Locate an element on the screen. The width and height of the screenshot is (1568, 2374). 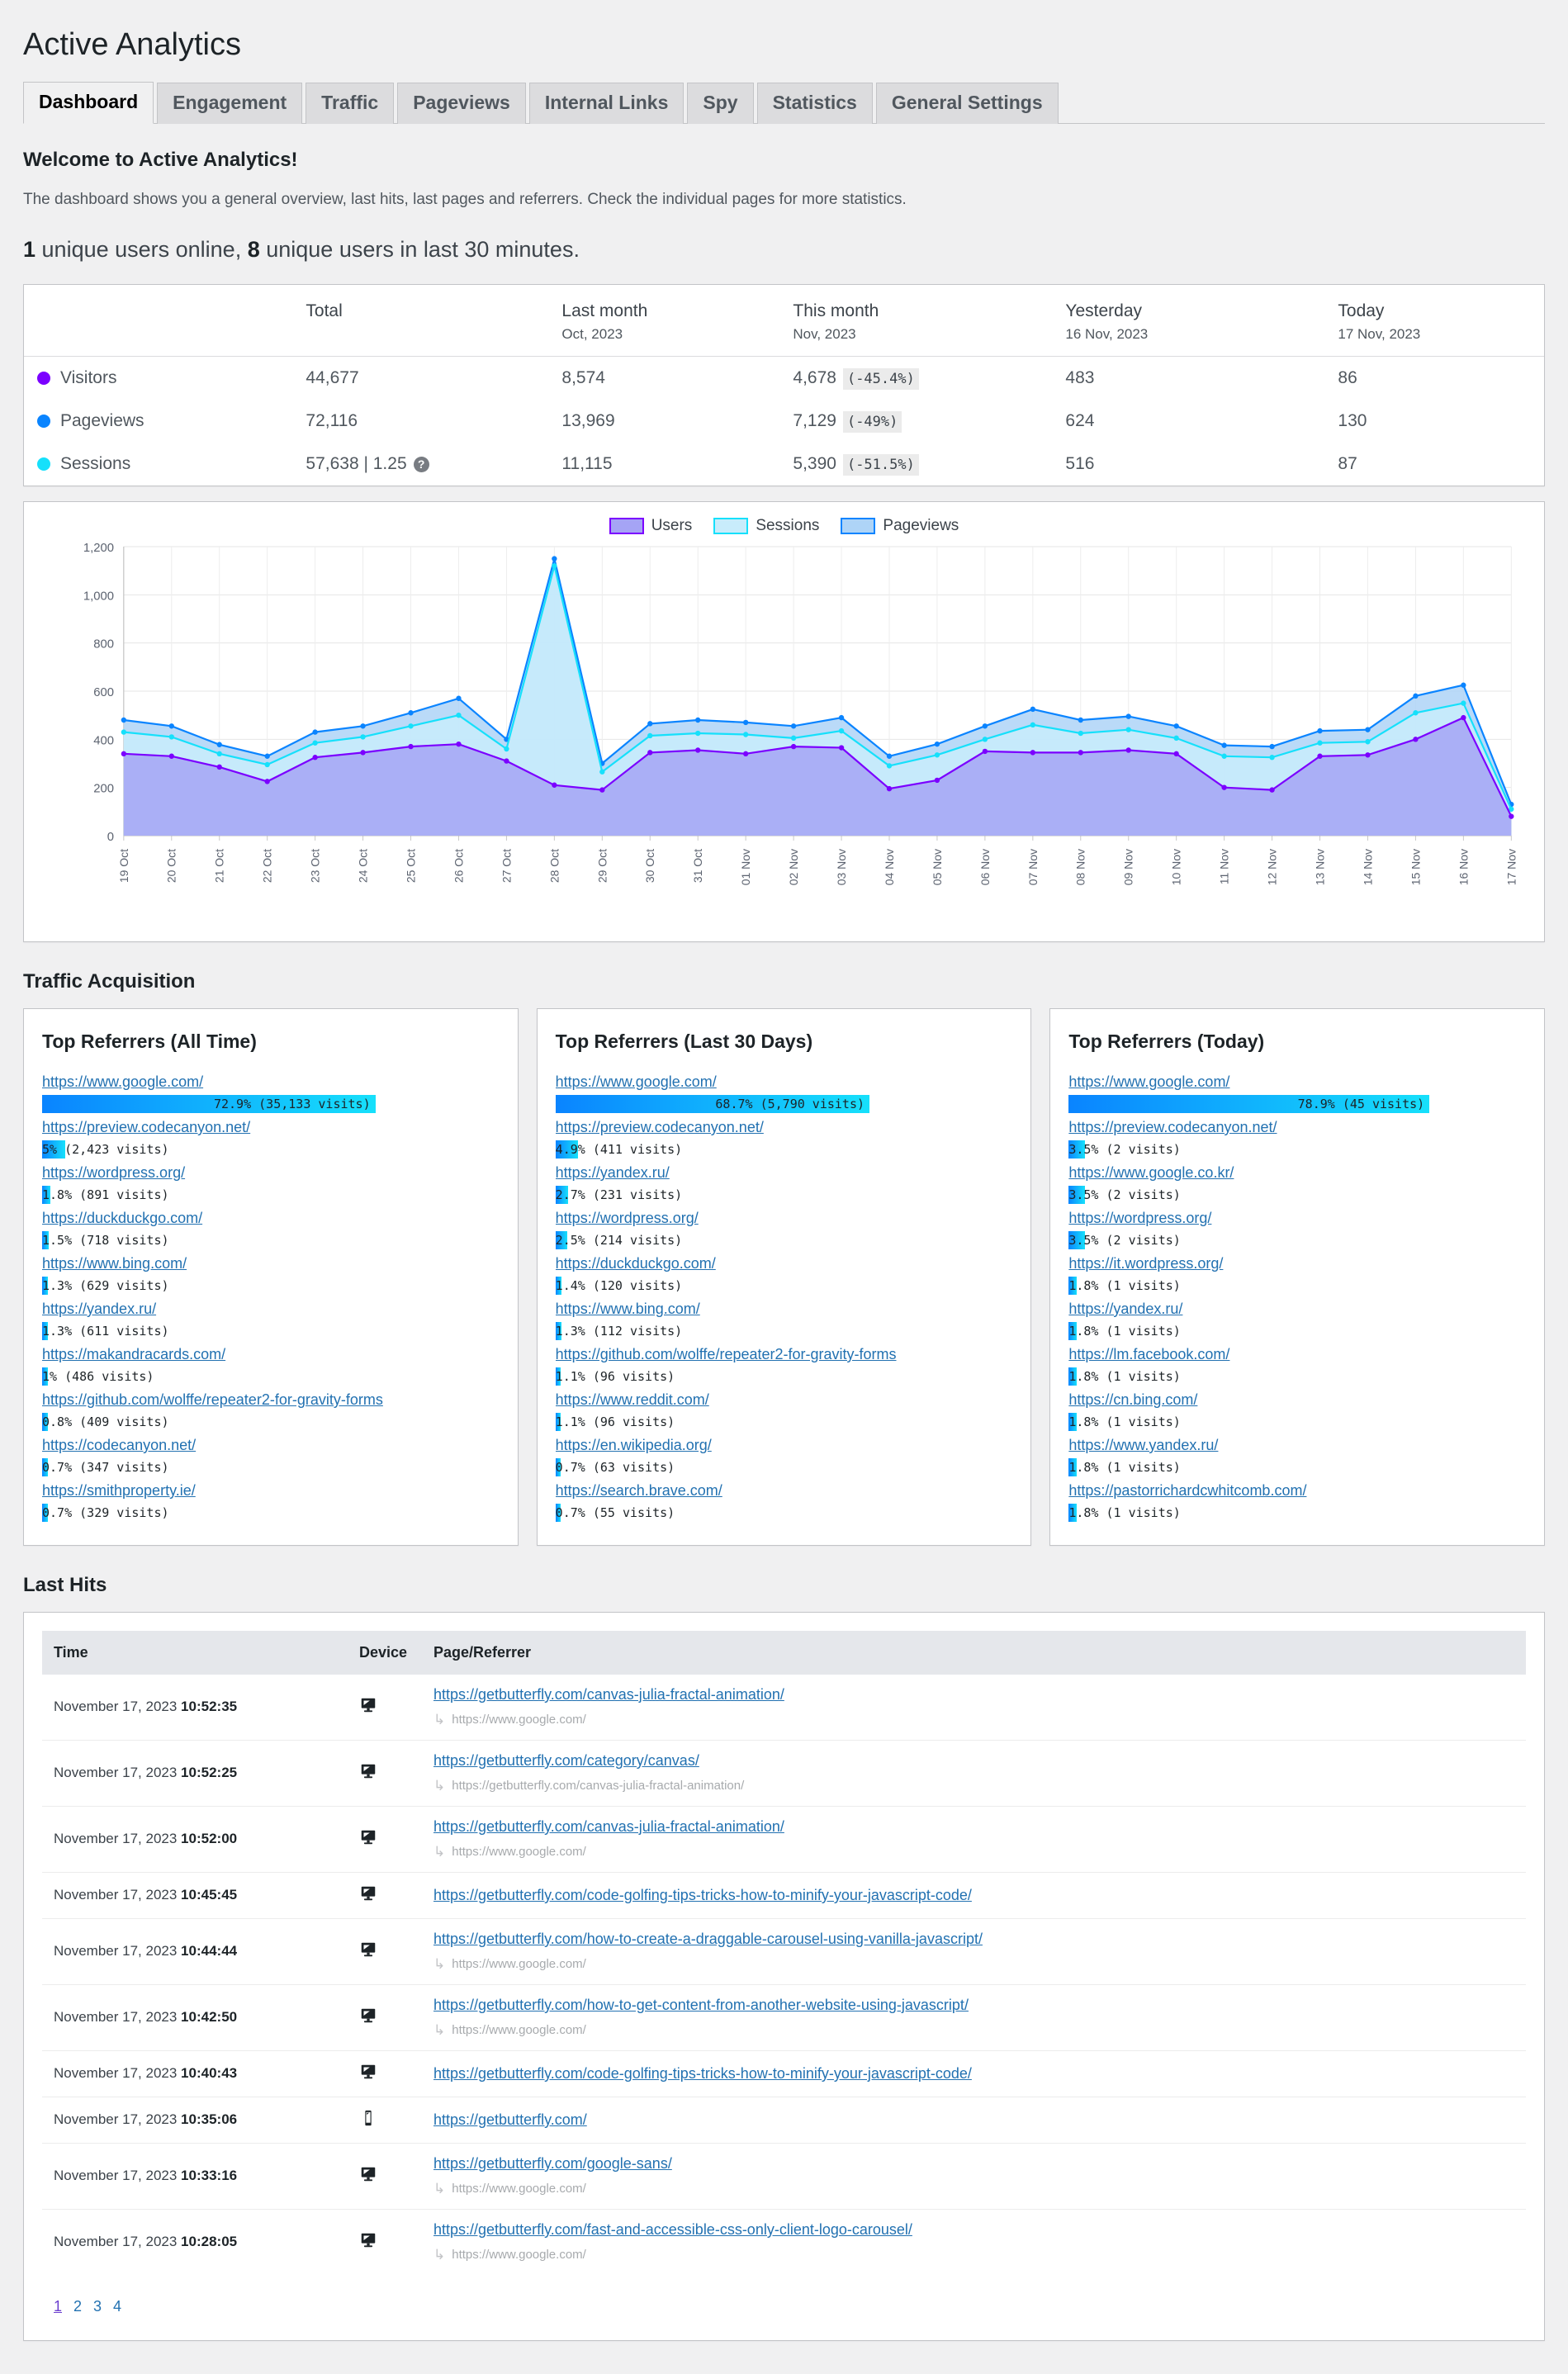
tab-traffic: Traffic is located at coordinates (350, 103).